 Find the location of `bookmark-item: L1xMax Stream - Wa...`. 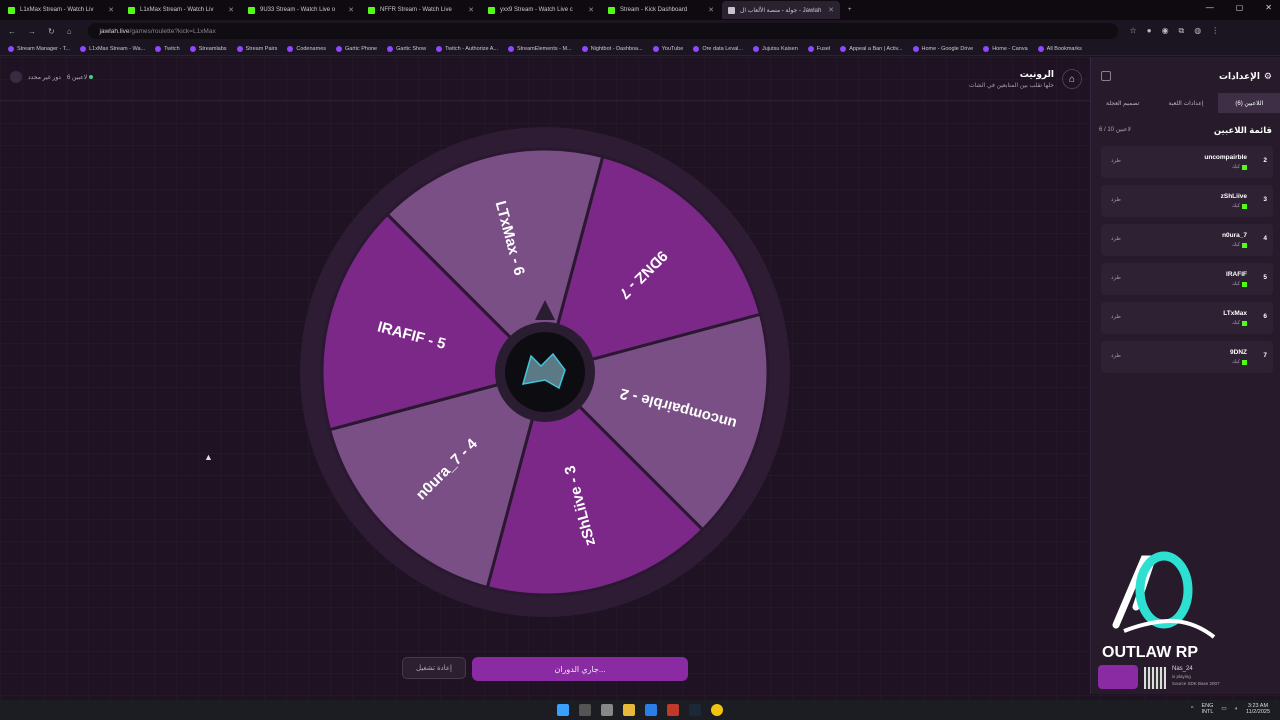

bookmark-item: L1xMax Stream - Wa... is located at coordinates (112, 48).